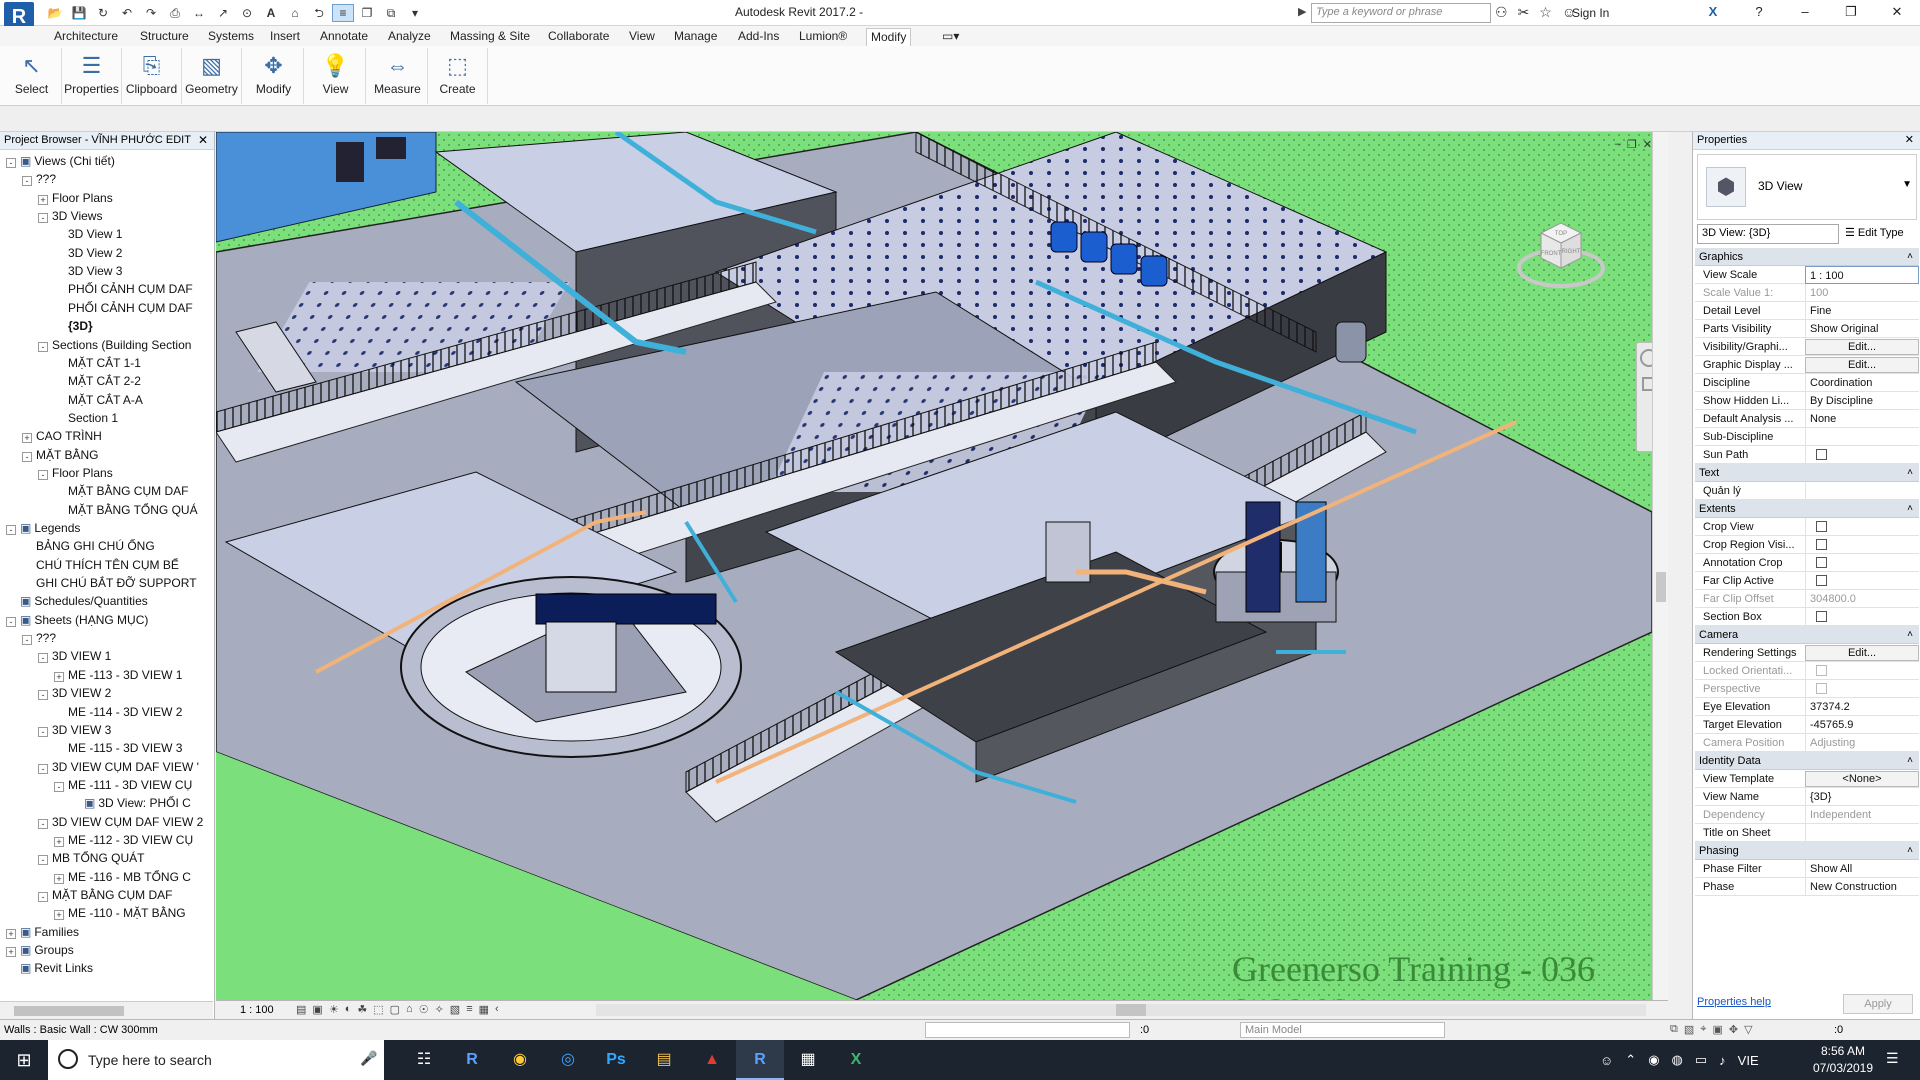 This screenshot has width=1920, height=1080. I want to click on sign-in-button: Sign In, so click(1590, 13).